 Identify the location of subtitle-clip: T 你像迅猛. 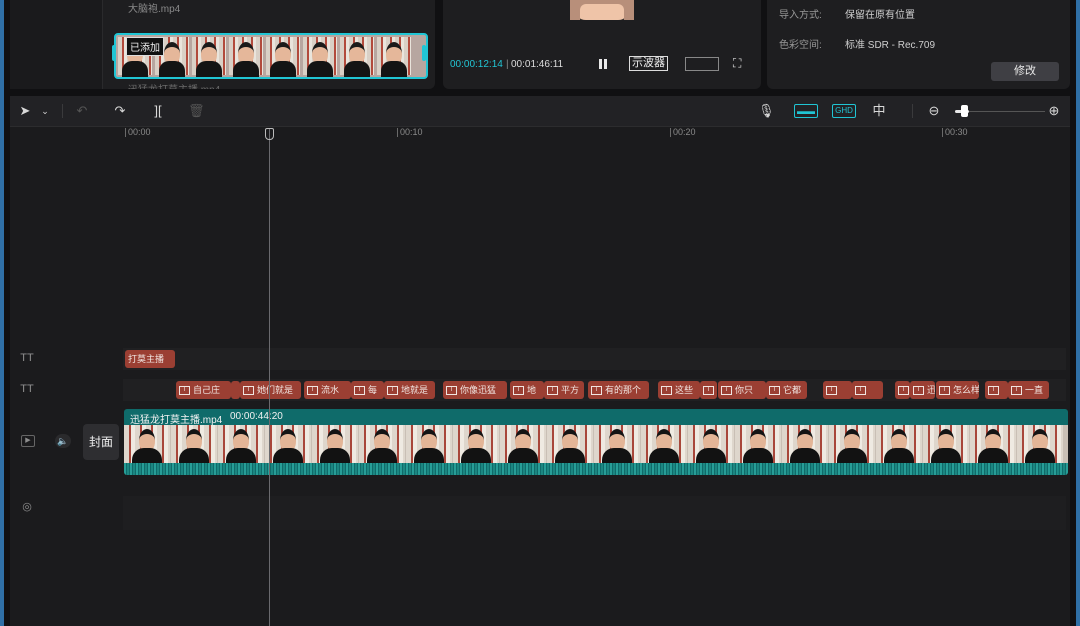
(475, 390).